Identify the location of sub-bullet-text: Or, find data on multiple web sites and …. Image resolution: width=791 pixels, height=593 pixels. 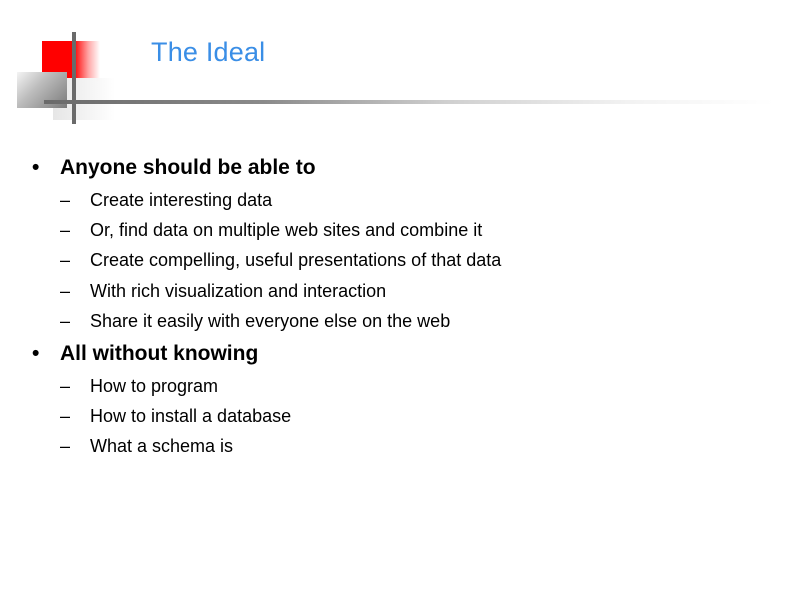
(286, 230).